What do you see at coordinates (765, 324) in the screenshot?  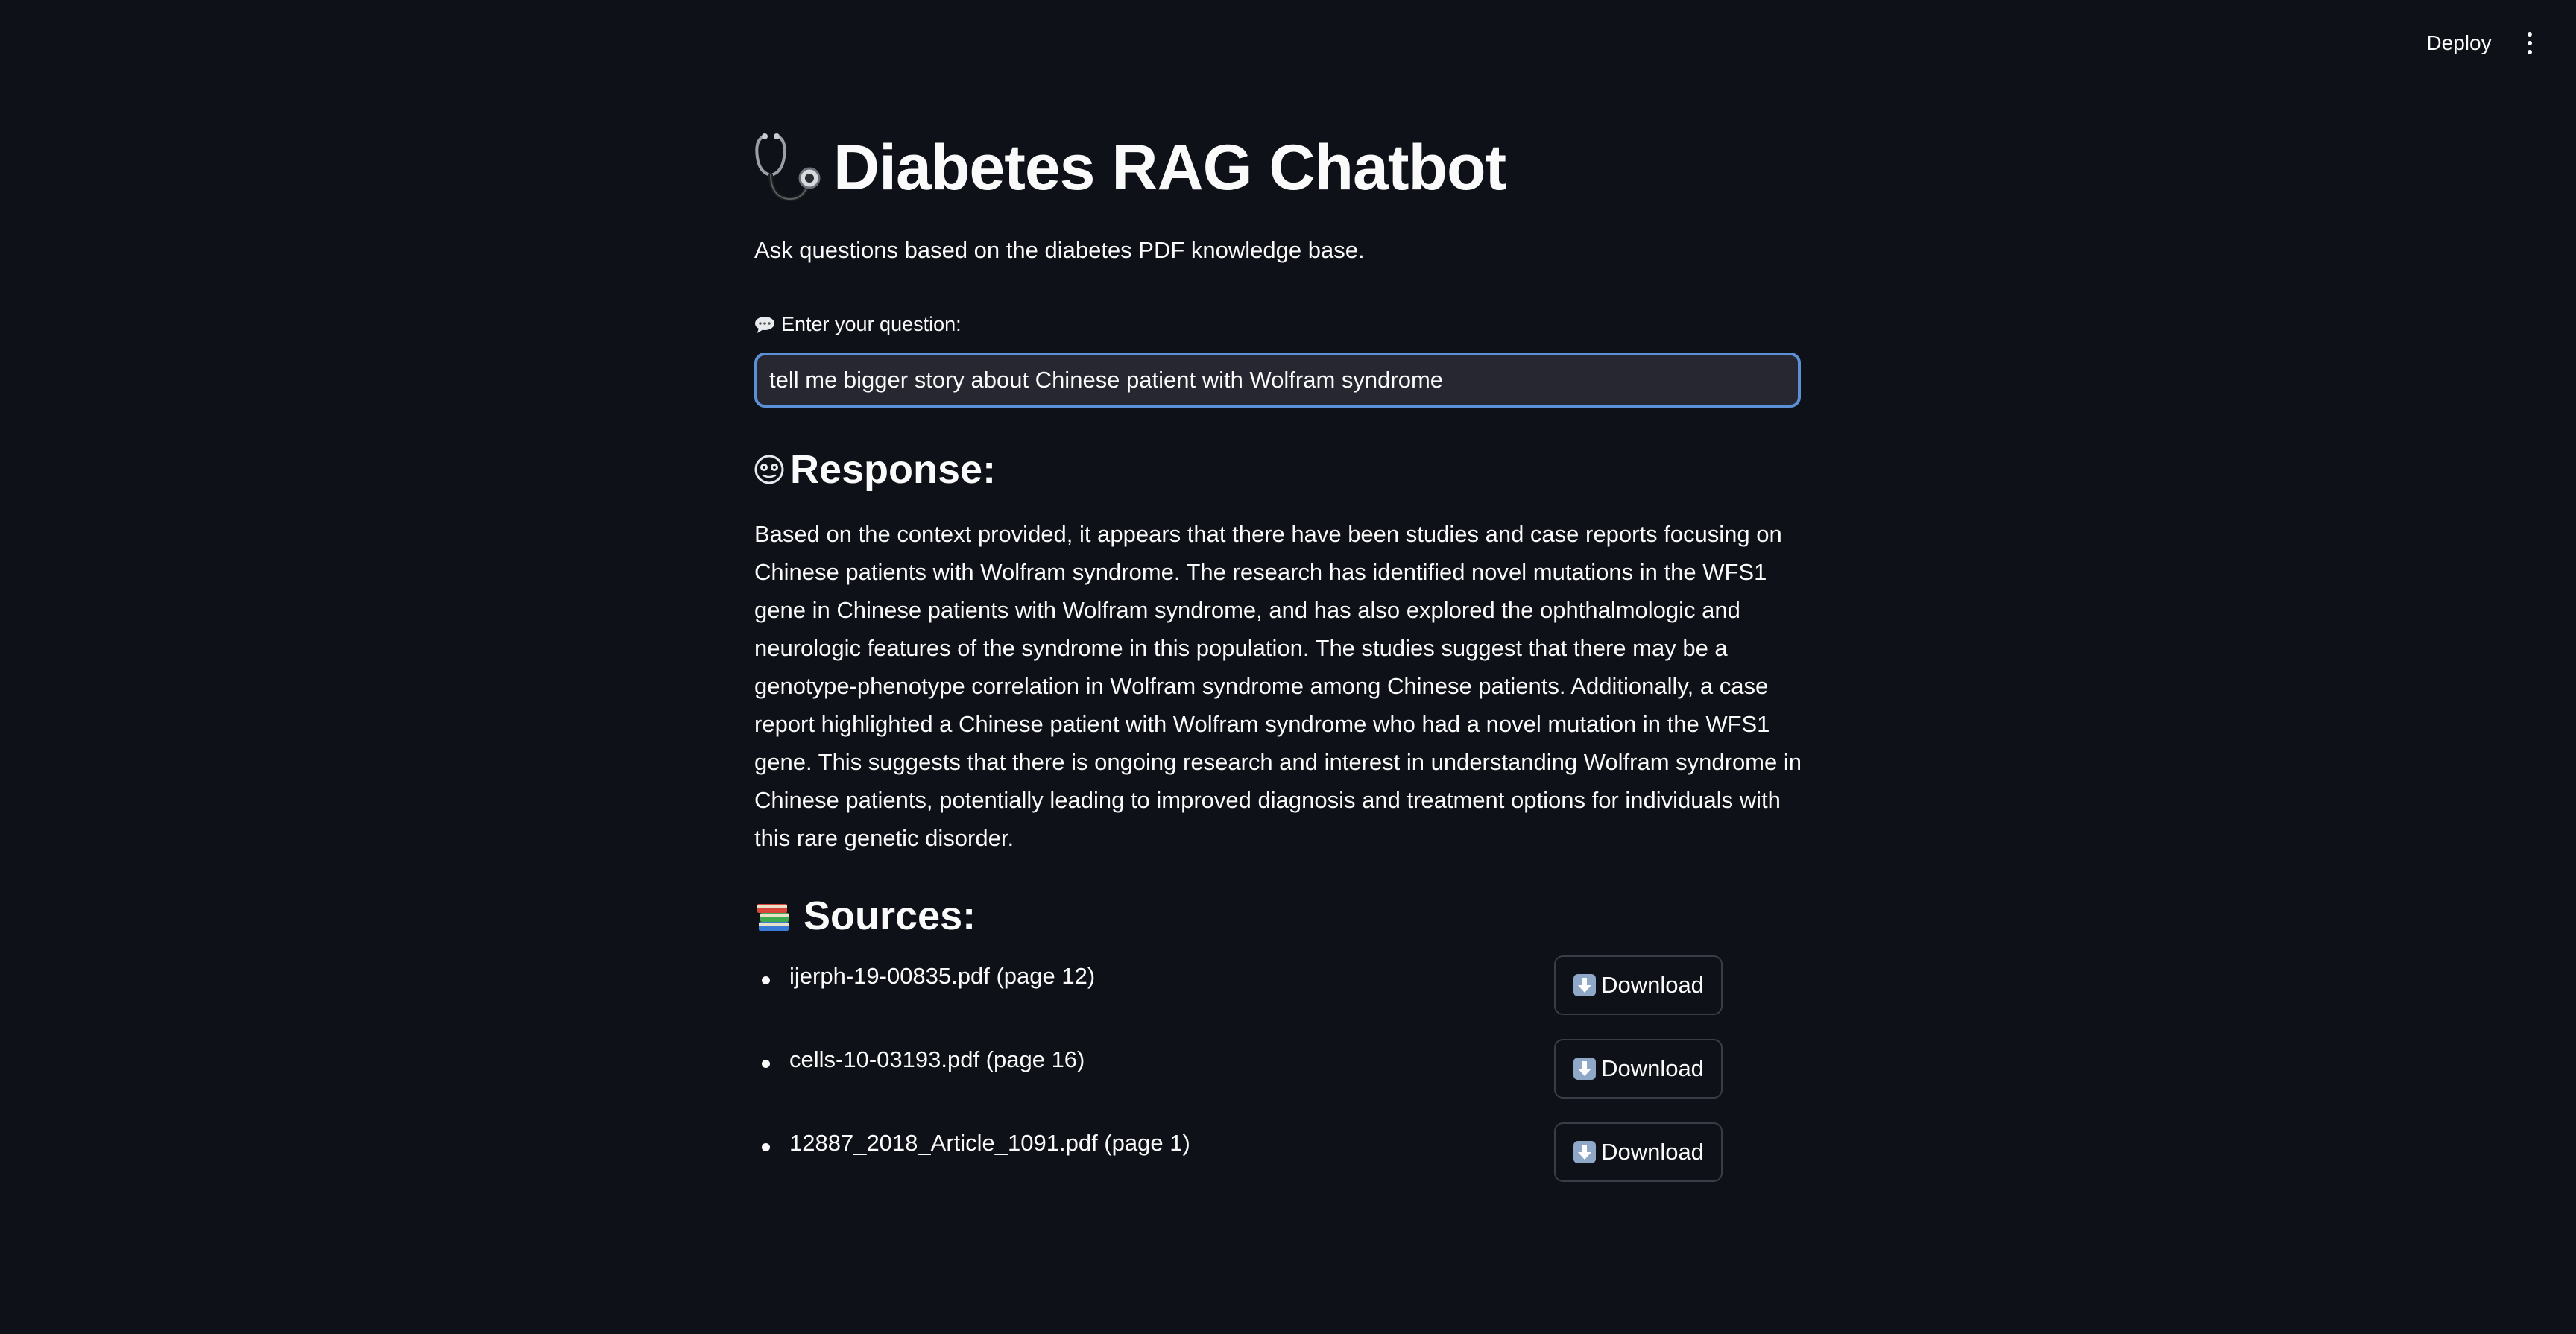 I see `speech-bubble-icon` at bounding box center [765, 324].